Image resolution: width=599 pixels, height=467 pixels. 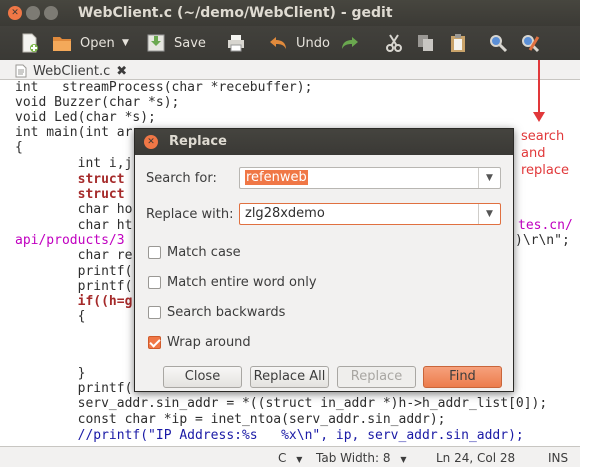 I want to click on annotation-label: search and replace, so click(x=545, y=153).